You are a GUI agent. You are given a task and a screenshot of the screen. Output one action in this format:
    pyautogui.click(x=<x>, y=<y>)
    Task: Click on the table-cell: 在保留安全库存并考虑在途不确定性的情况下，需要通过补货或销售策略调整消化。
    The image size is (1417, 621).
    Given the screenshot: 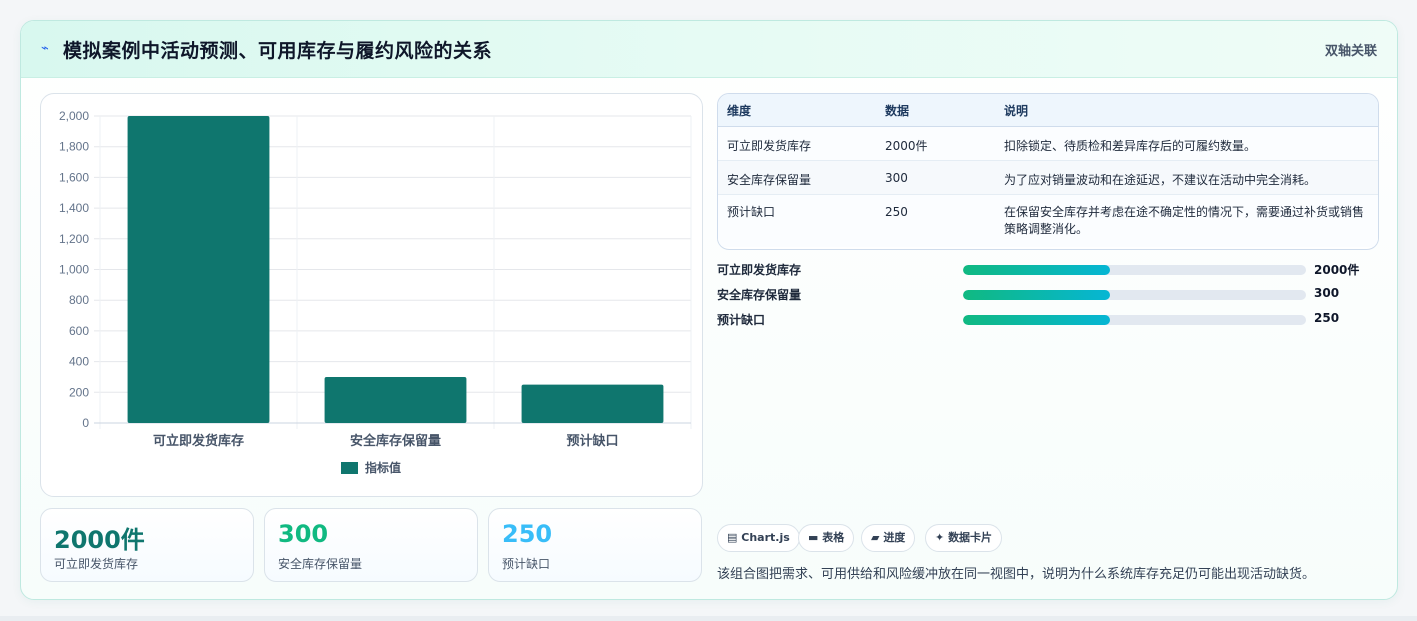 What is the action you would take?
    pyautogui.click(x=1186, y=220)
    